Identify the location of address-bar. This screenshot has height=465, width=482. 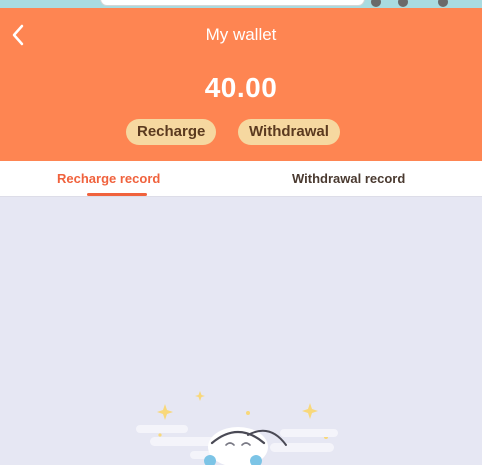
(232, 3).